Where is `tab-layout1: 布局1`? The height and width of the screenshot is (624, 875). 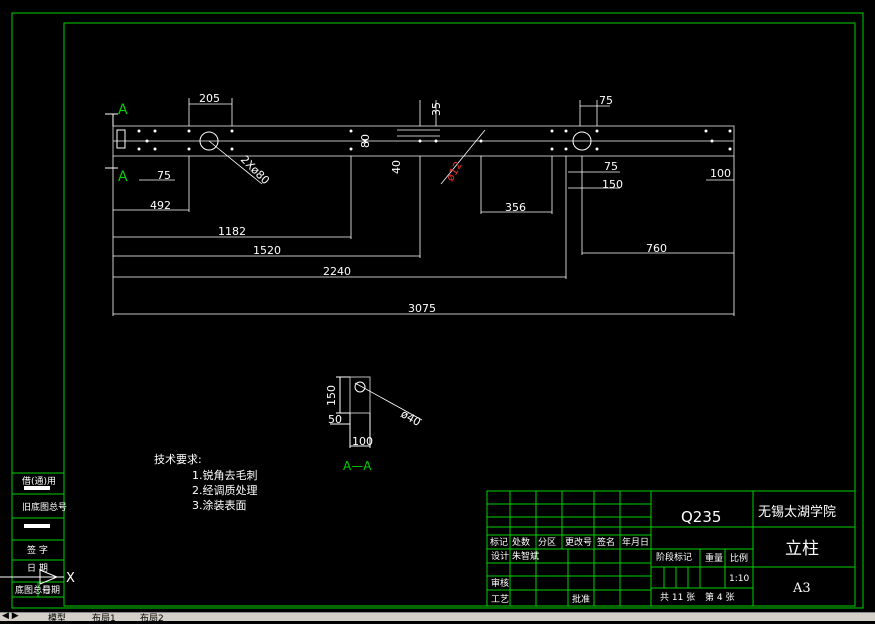
tab-layout1: 布局1 is located at coordinates (104, 617).